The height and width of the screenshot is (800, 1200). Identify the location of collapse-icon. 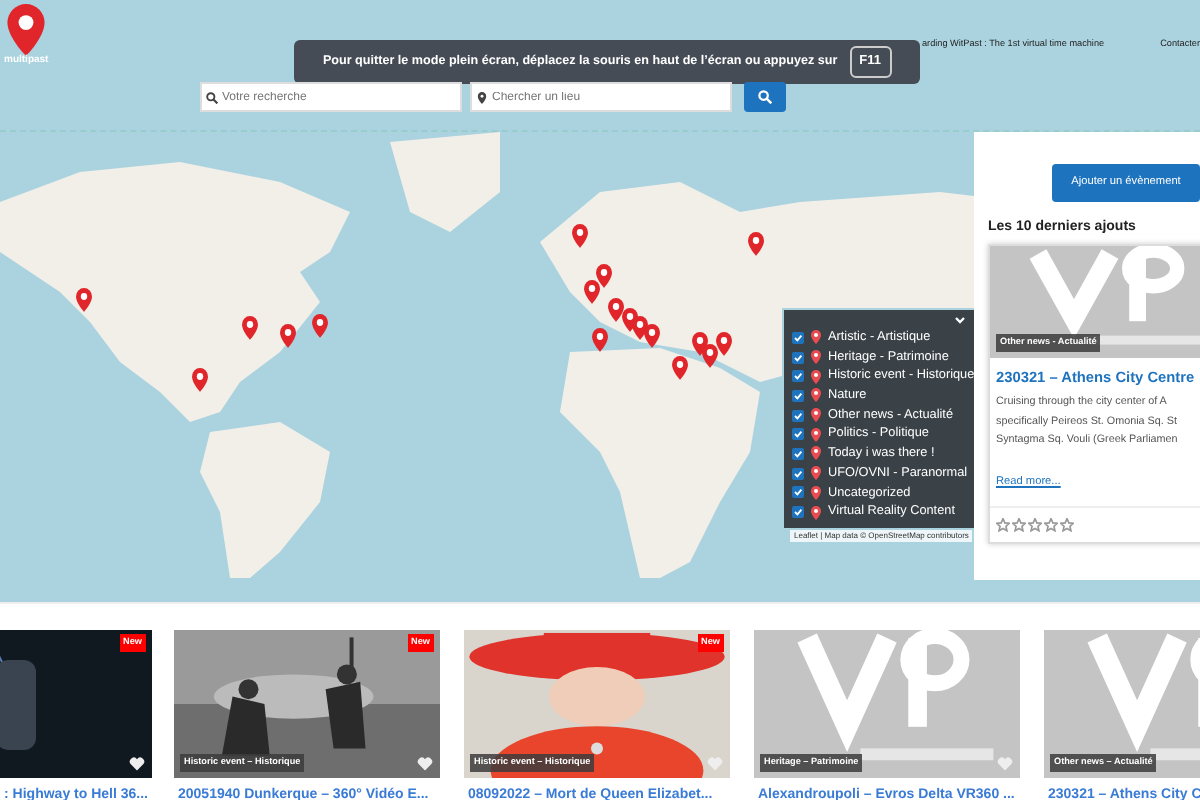
(960, 320).